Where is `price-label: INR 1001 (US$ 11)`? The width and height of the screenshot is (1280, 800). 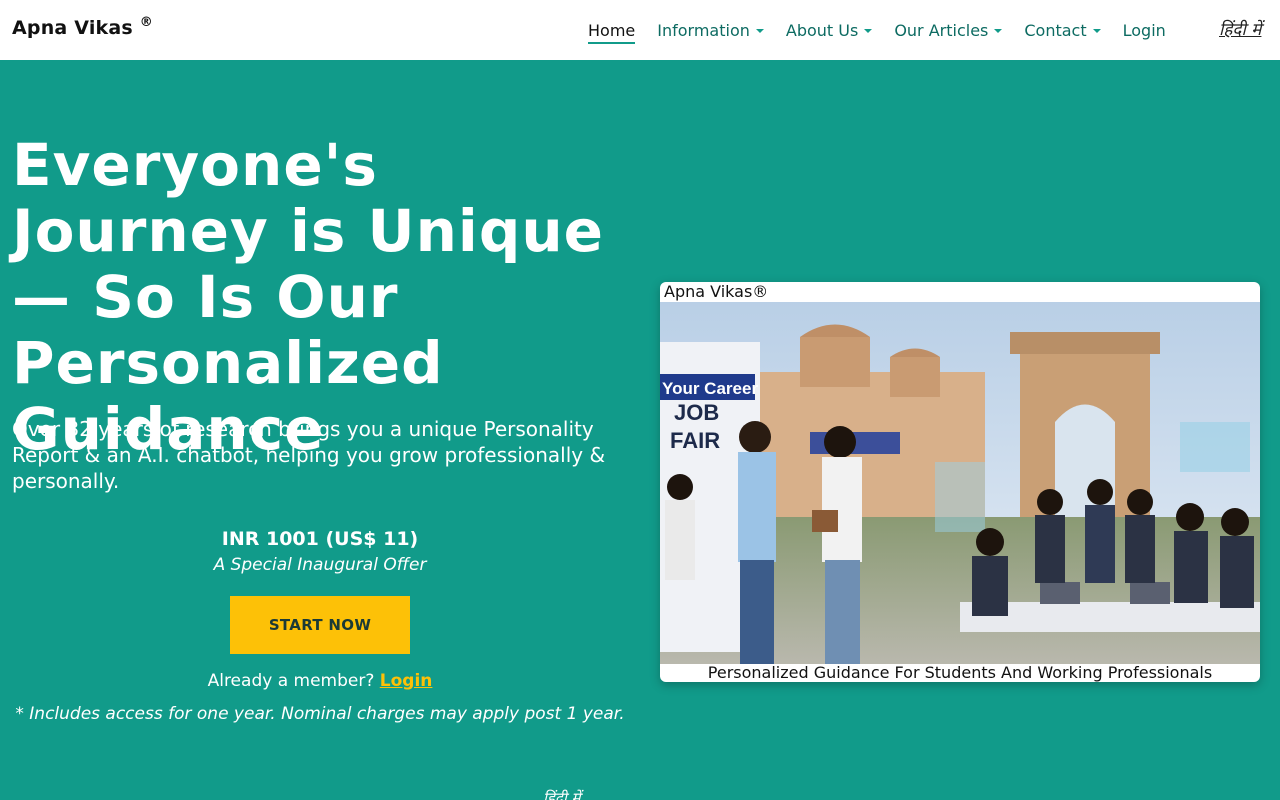 price-label: INR 1001 (US$ 11) is located at coordinates (320, 539).